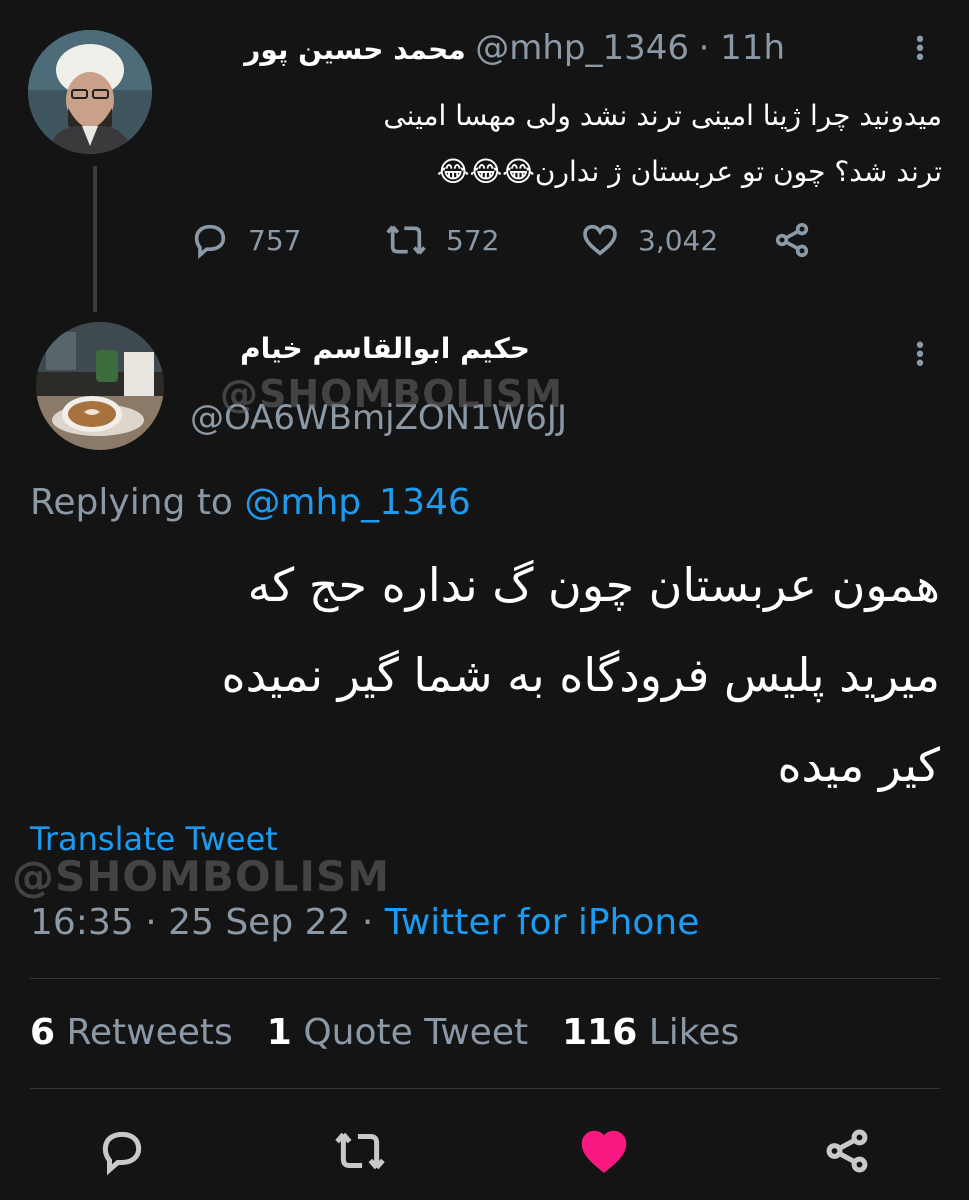 The height and width of the screenshot is (1200, 969). Describe the element at coordinates (149, 1032) in the screenshot. I see `retweets-label: Retweets` at that location.